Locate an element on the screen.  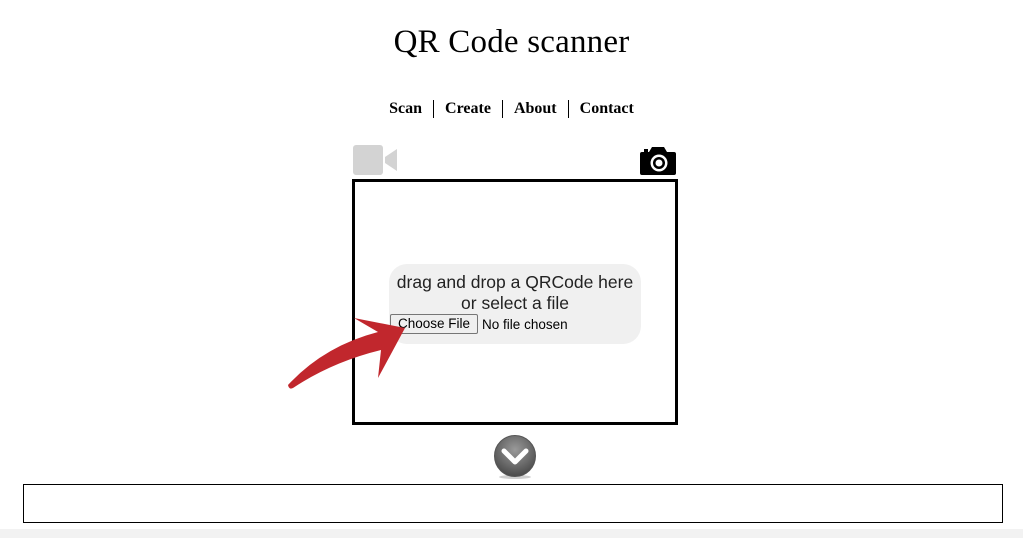
photo-camera-icon is located at coordinates (658, 160).